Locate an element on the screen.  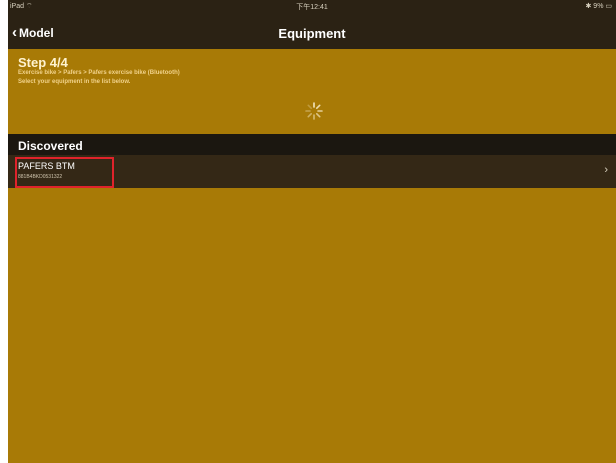
battery-icon: ▭ is located at coordinates (608, 6).